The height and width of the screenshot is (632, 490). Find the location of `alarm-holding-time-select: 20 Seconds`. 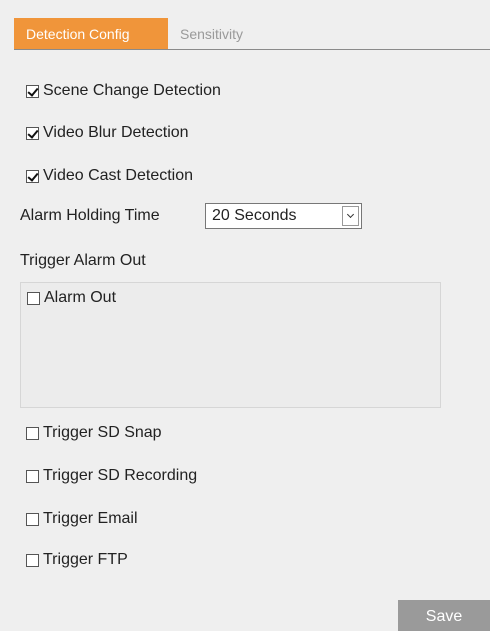

alarm-holding-time-select: 20 Seconds is located at coordinates (283, 216).